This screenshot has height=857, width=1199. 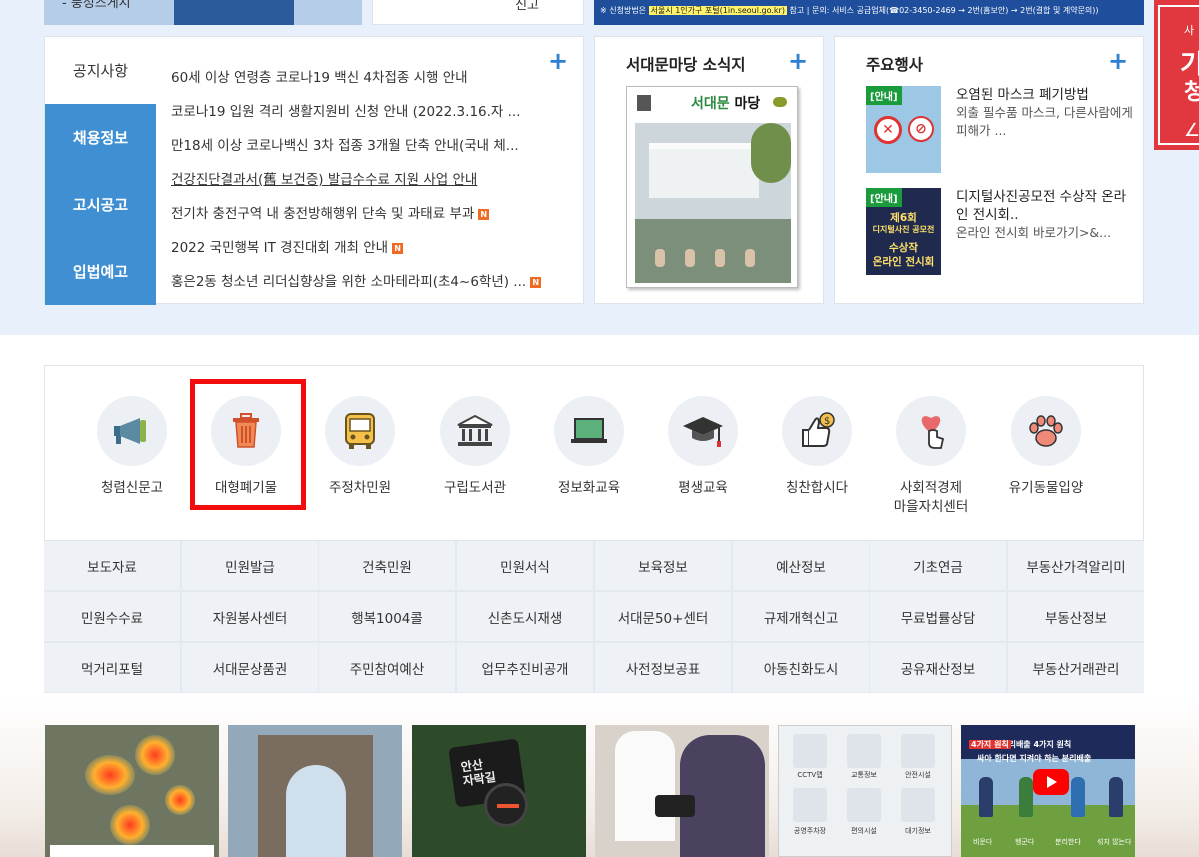 What do you see at coordinates (1176, 75) in the screenshot?
I see `side-promo-banner: 사 기 청 ∠` at bounding box center [1176, 75].